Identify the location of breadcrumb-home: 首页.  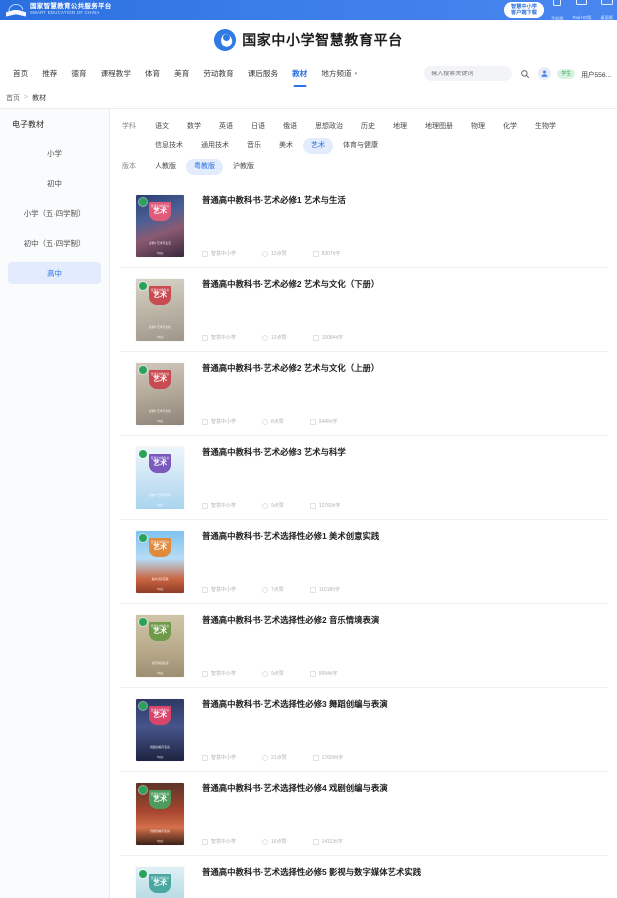
(13, 98).